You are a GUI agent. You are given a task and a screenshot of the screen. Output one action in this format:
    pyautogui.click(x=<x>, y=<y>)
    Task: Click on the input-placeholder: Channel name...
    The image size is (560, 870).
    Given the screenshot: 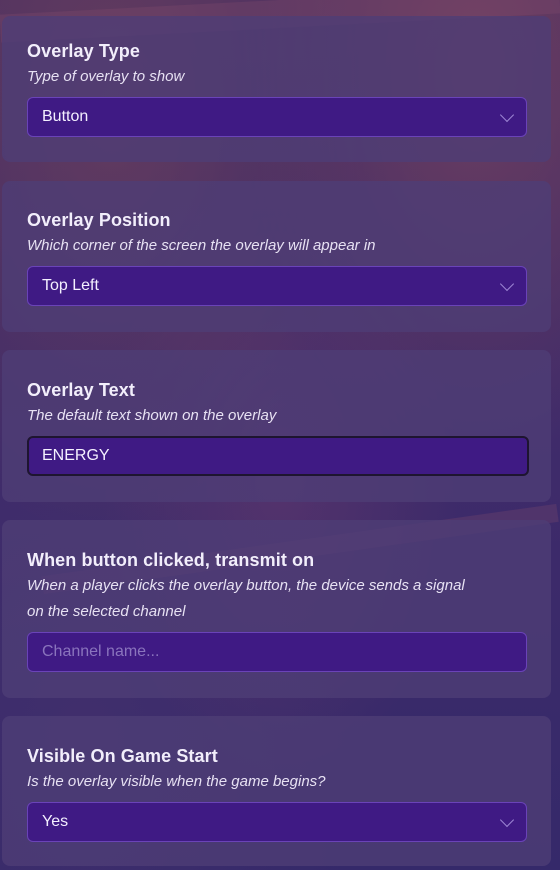 What is the action you would take?
    pyautogui.click(x=101, y=651)
    